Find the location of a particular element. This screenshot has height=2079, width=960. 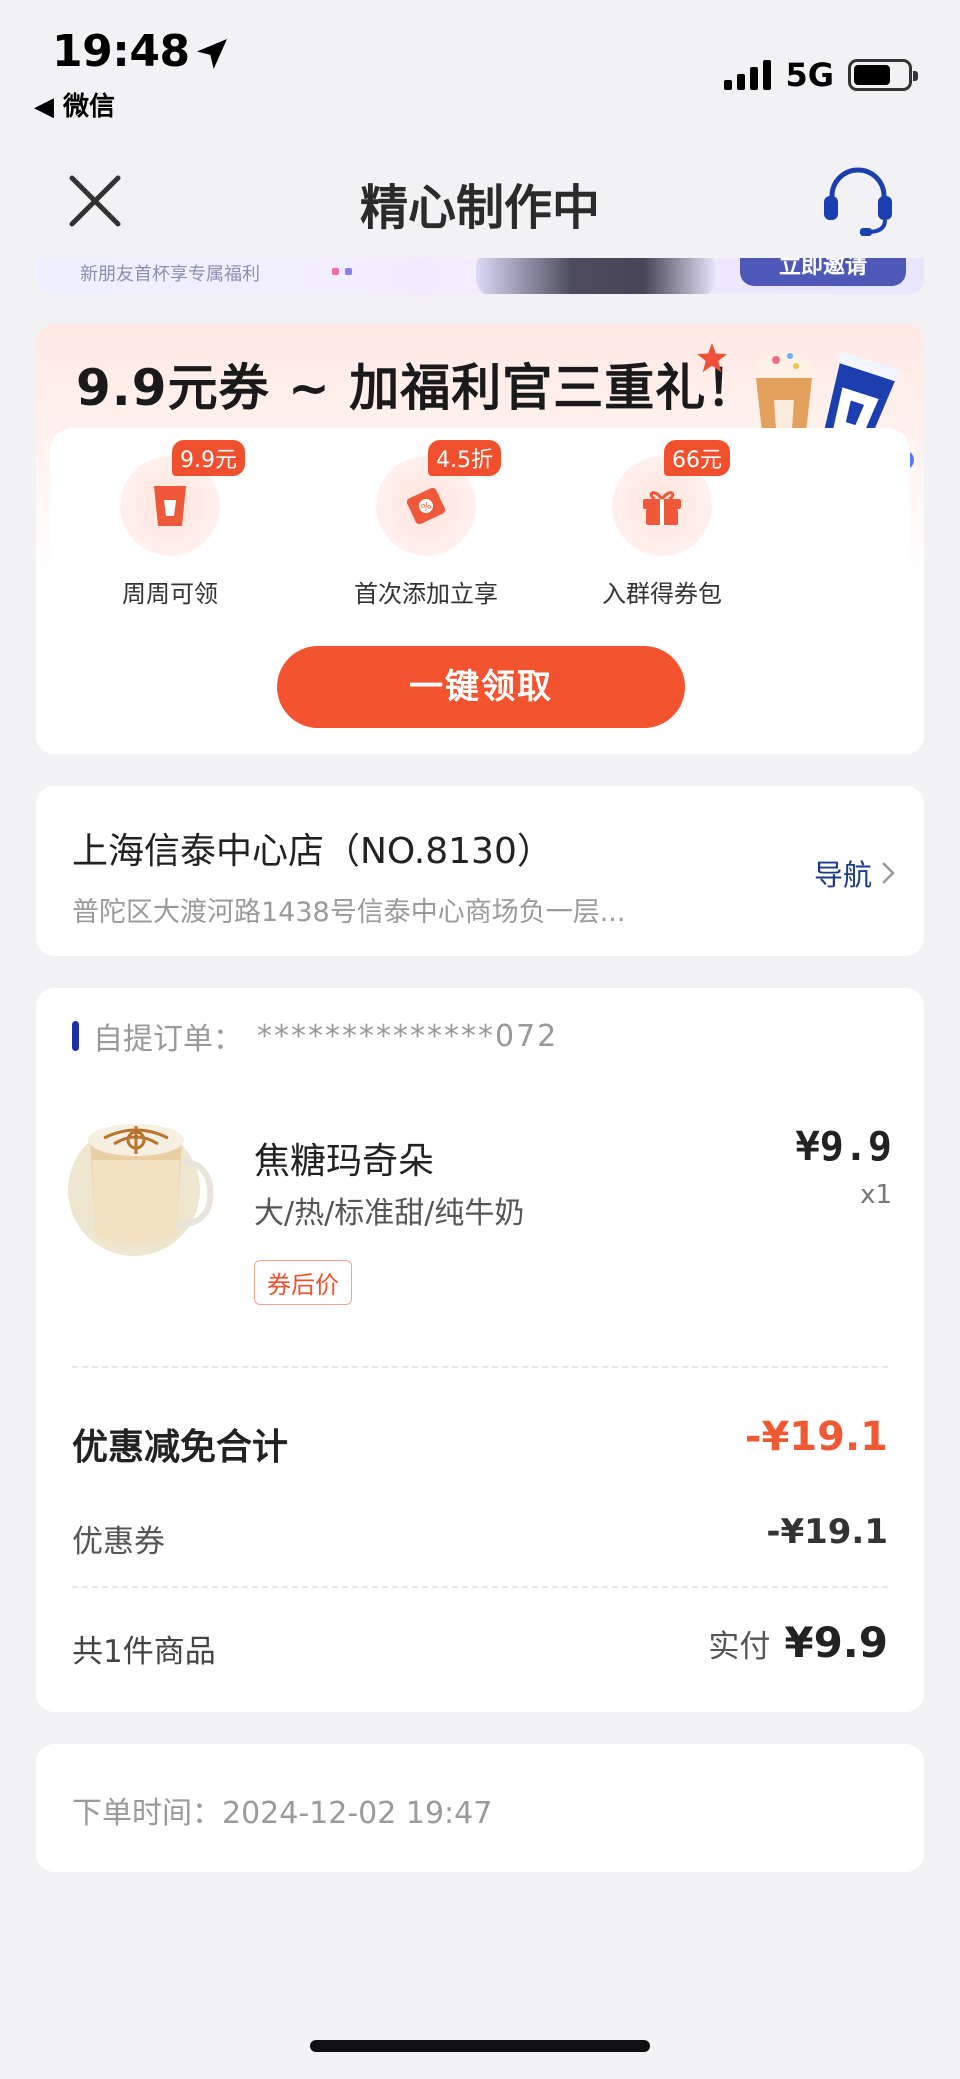

page-title: 精心制作中 is located at coordinates (479, 208).